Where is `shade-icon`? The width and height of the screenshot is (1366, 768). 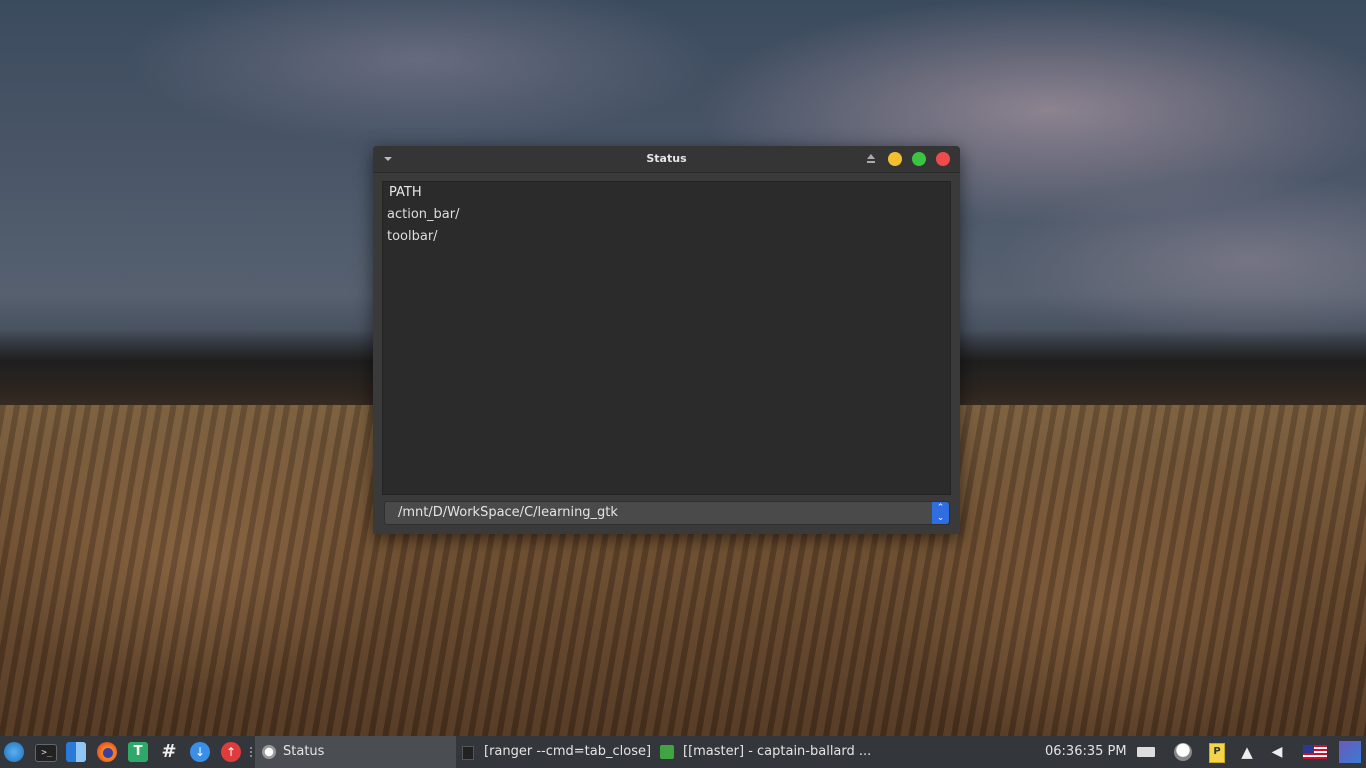 shade-icon is located at coordinates (871, 159).